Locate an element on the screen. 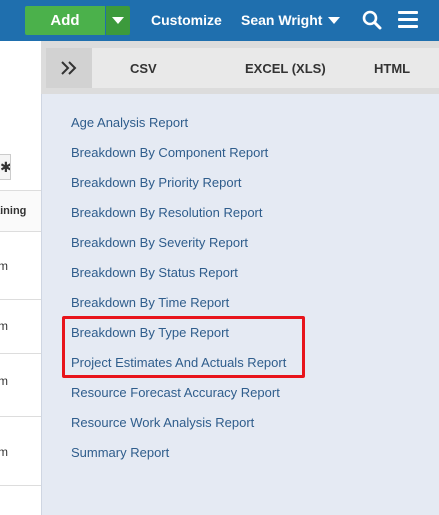  user-name: Sean Wright is located at coordinates (282, 20).